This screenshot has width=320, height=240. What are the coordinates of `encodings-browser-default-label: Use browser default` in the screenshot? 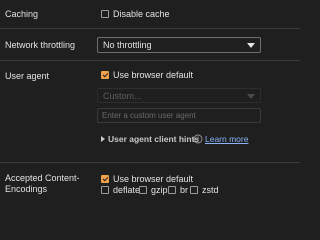 It's located at (153, 179).